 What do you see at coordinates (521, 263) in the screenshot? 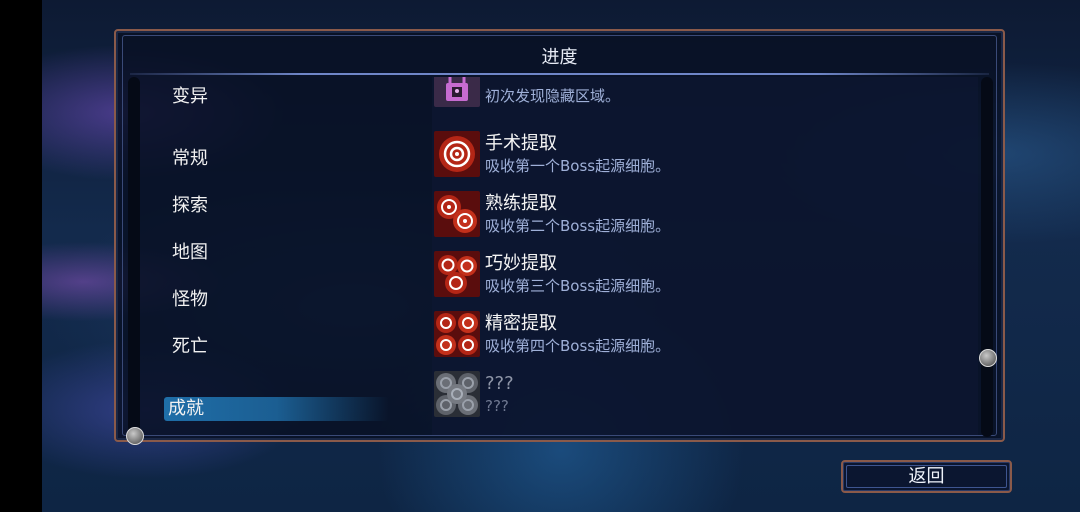
I see `achievement-name: 巧妙提取` at bounding box center [521, 263].